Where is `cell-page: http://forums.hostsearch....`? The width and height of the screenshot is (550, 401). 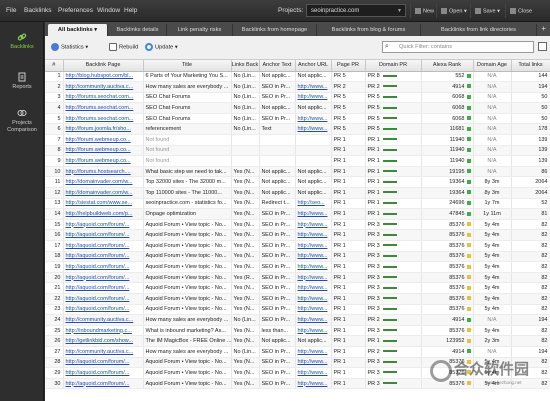
cell-page: http://forums.hostsearch.... is located at coordinates (103, 172).